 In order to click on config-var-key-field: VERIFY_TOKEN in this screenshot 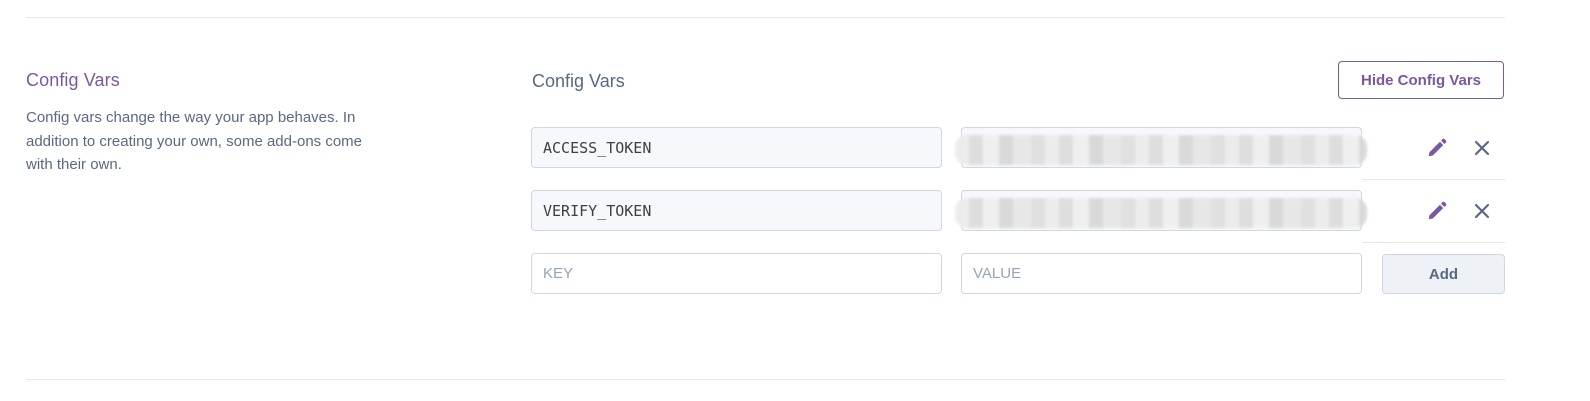, I will do `click(736, 210)`.